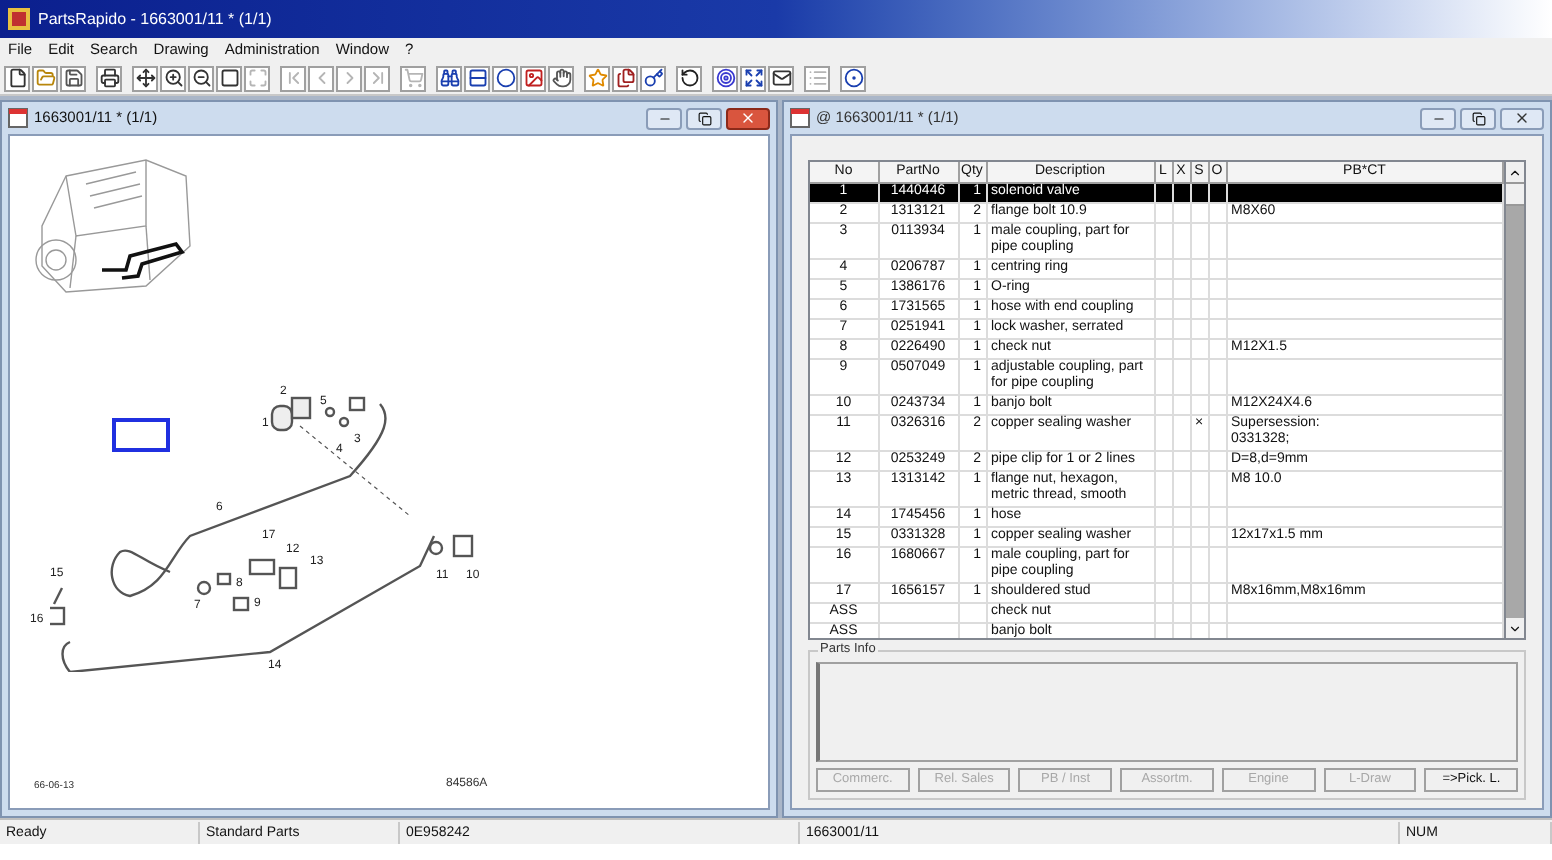  What do you see at coordinates (45, 78) in the screenshot?
I see `folder-icon` at bounding box center [45, 78].